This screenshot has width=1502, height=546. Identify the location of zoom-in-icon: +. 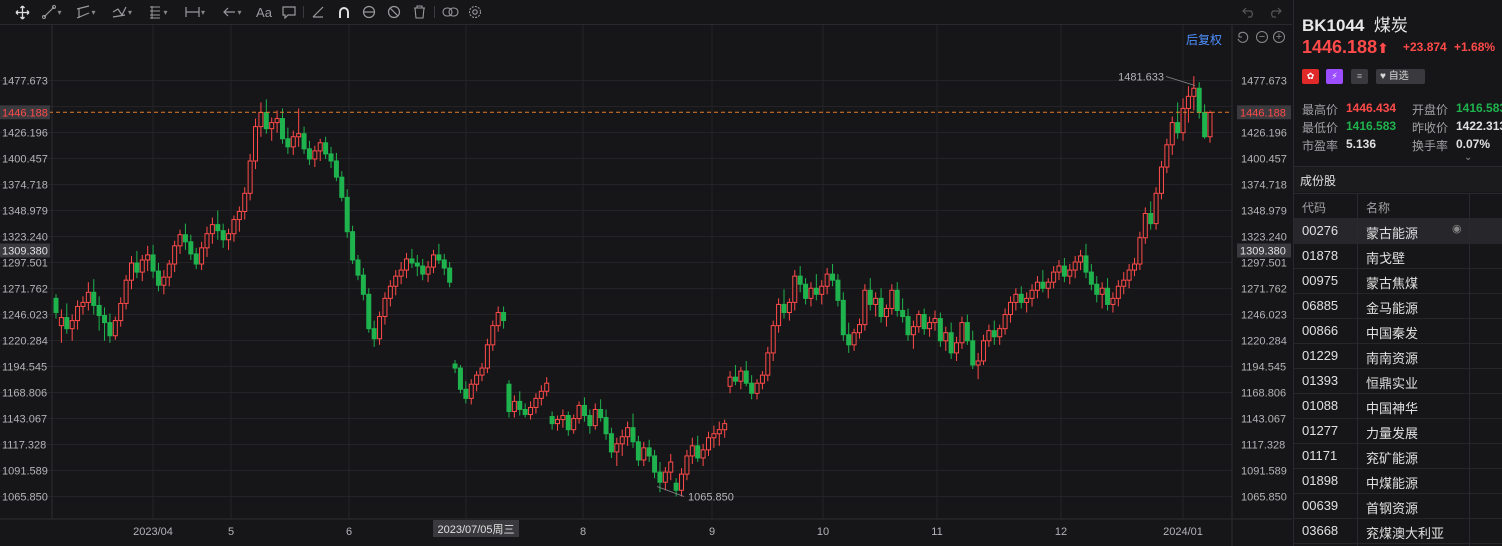
(1279, 37).